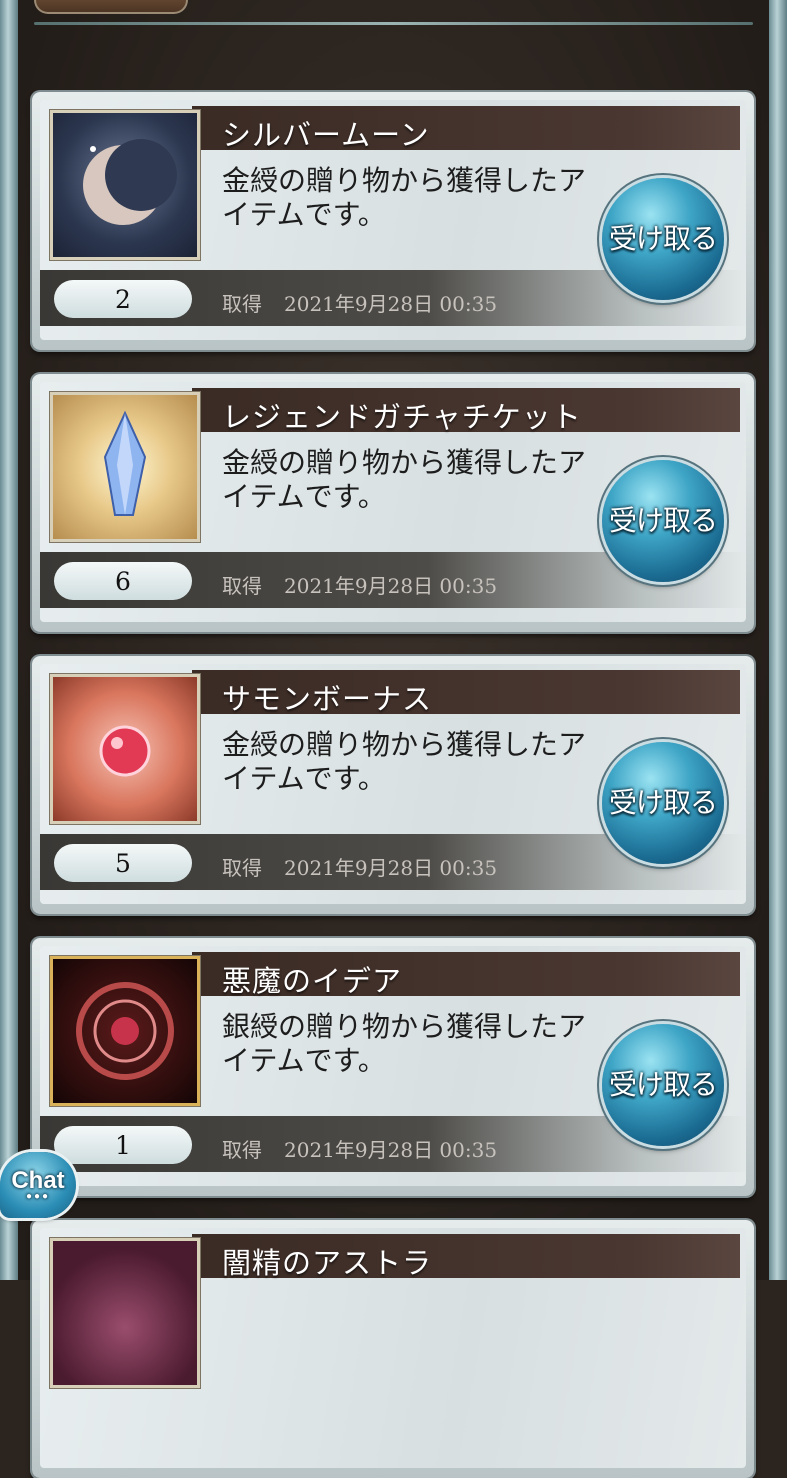 Image resolution: width=787 pixels, height=1478 pixels. What do you see at coordinates (125, 1313) in the screenshot?
I see `dark-astra-icon` at bounding box center [125, 1313].